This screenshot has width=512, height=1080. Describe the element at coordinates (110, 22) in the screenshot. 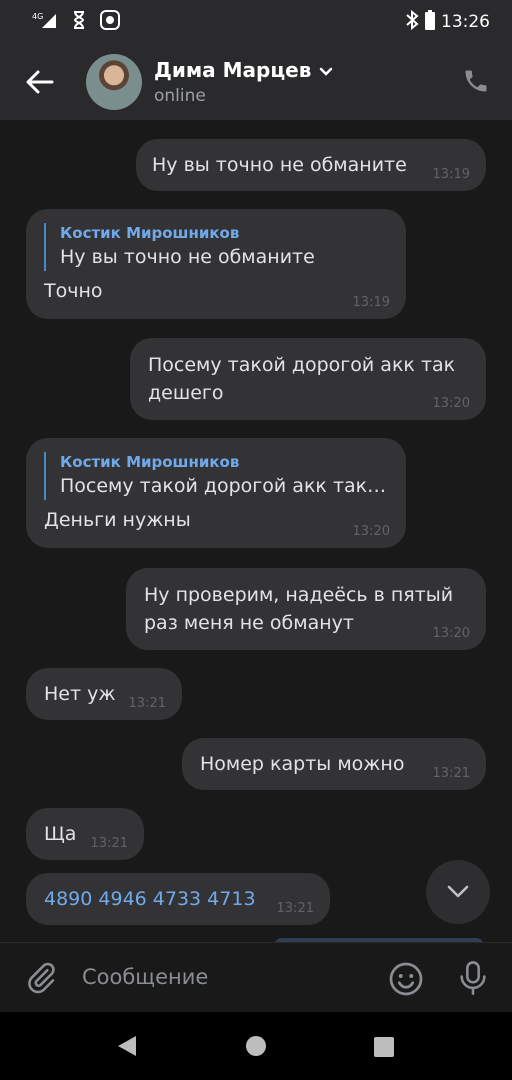

I see `app-notification-icon` at that location.